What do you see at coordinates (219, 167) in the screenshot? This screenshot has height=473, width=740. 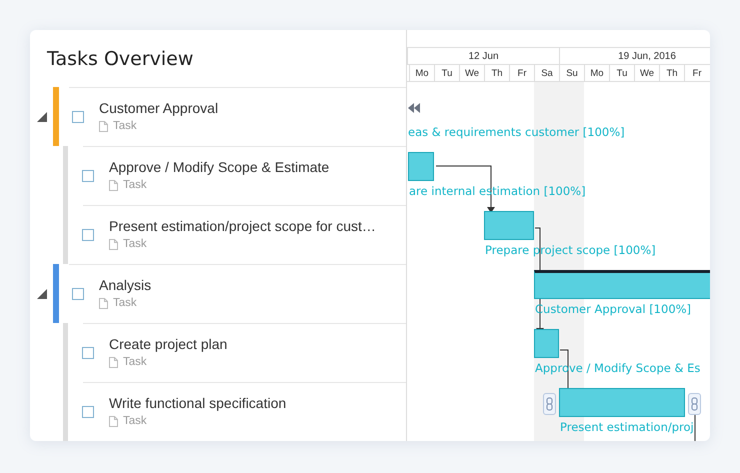 I see `task-name: Approve / Modify Scope & Estimate` at bounding box center [219, 167].